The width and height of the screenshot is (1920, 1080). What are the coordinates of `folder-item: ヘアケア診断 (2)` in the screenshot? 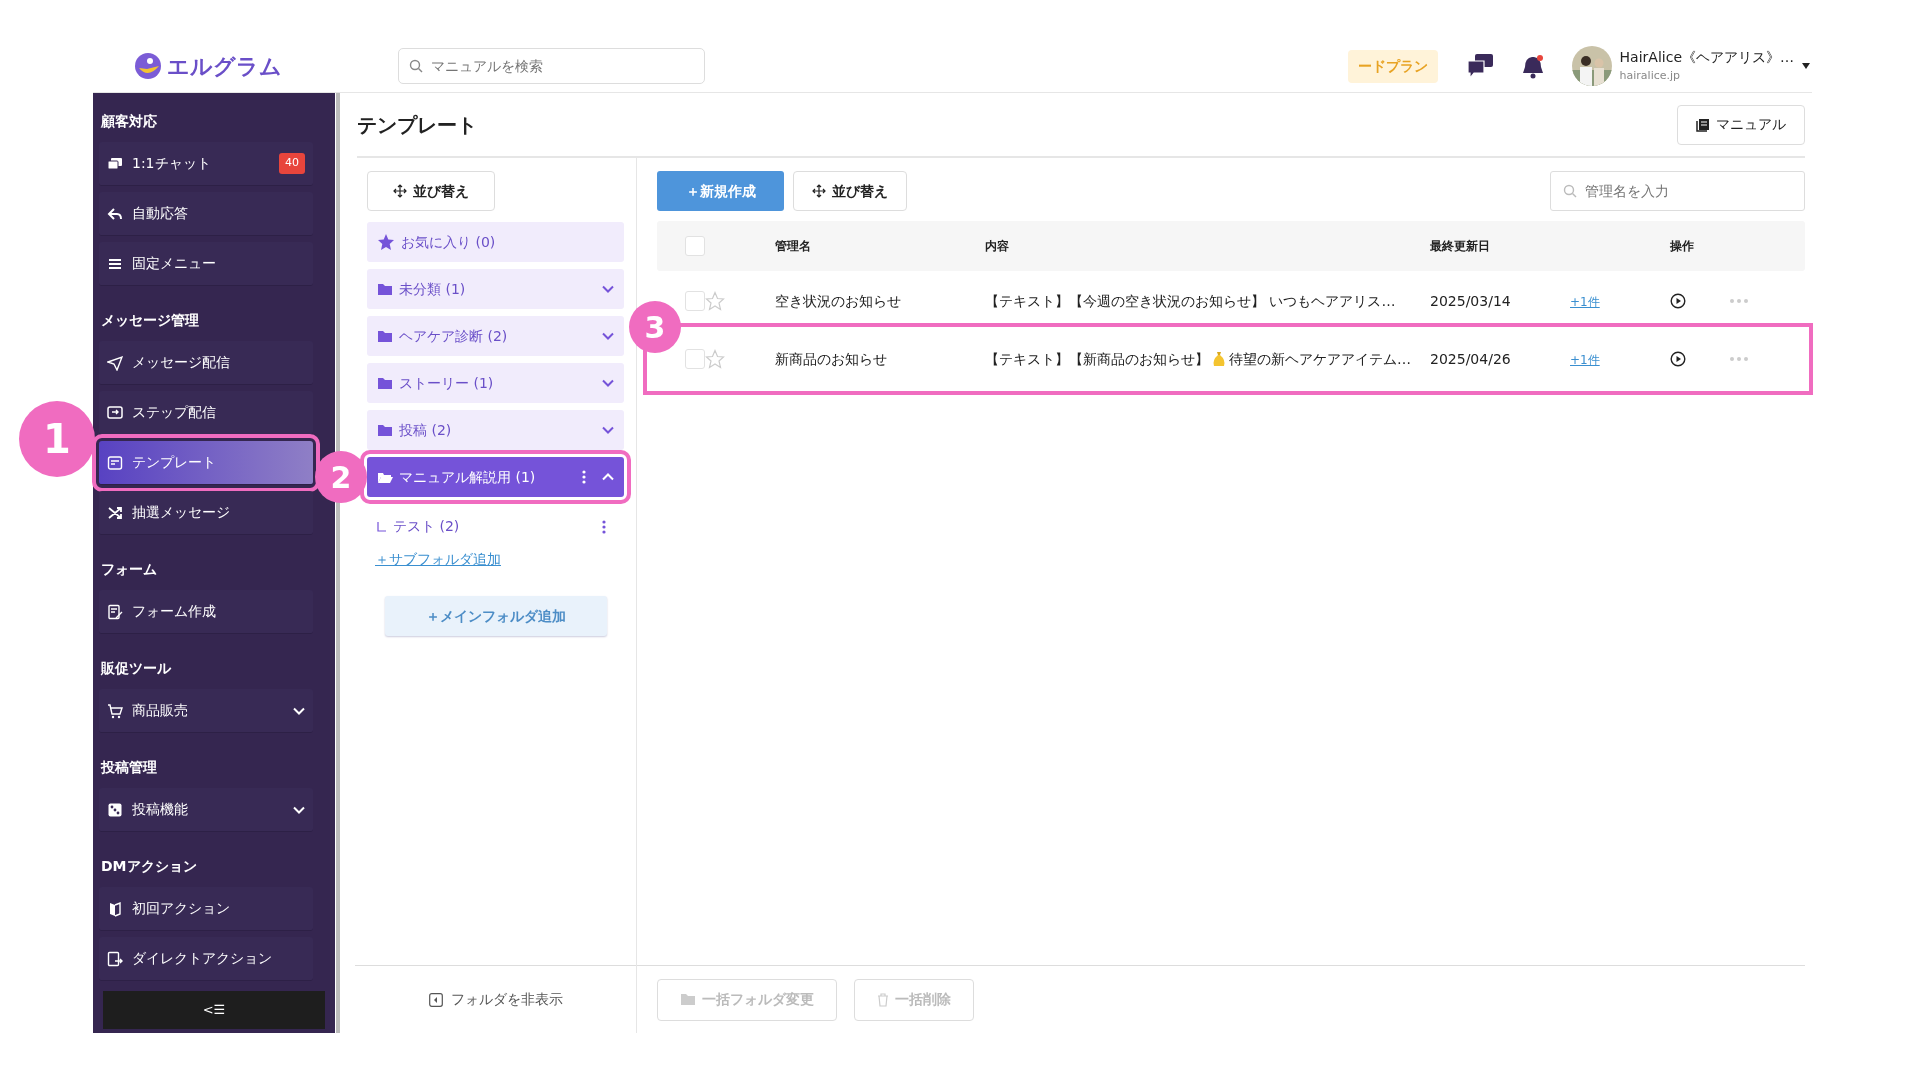 It's located at (495, 336).